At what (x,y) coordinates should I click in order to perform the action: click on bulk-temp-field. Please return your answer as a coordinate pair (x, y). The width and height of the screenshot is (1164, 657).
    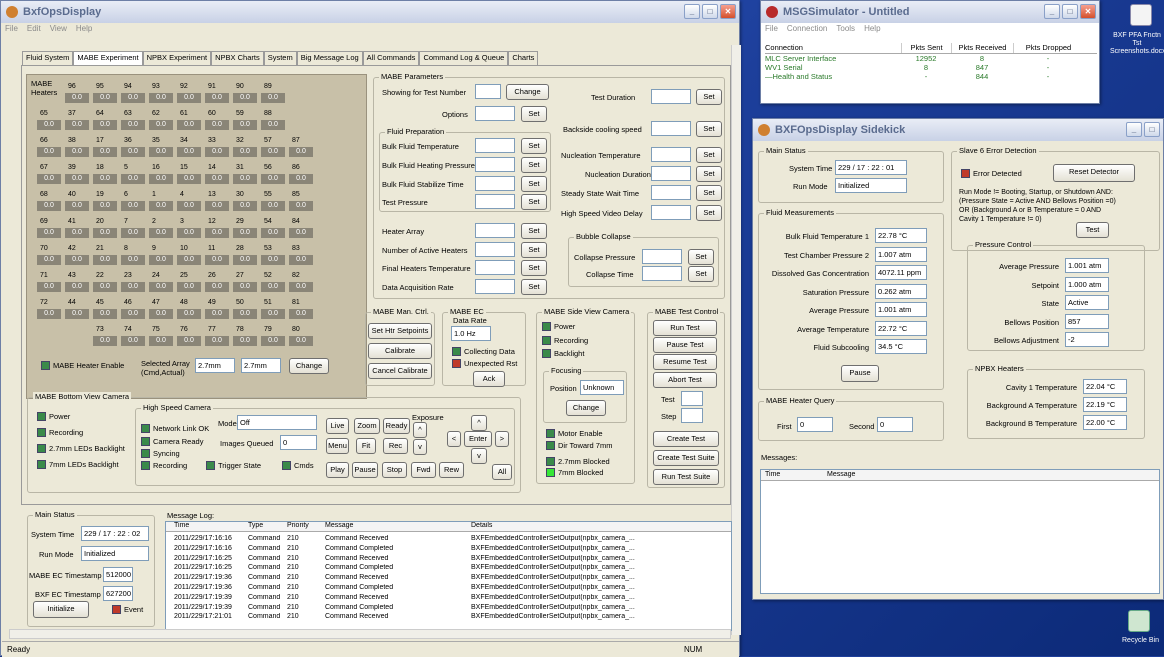
    Looking at the image, I should click on (495, 145).